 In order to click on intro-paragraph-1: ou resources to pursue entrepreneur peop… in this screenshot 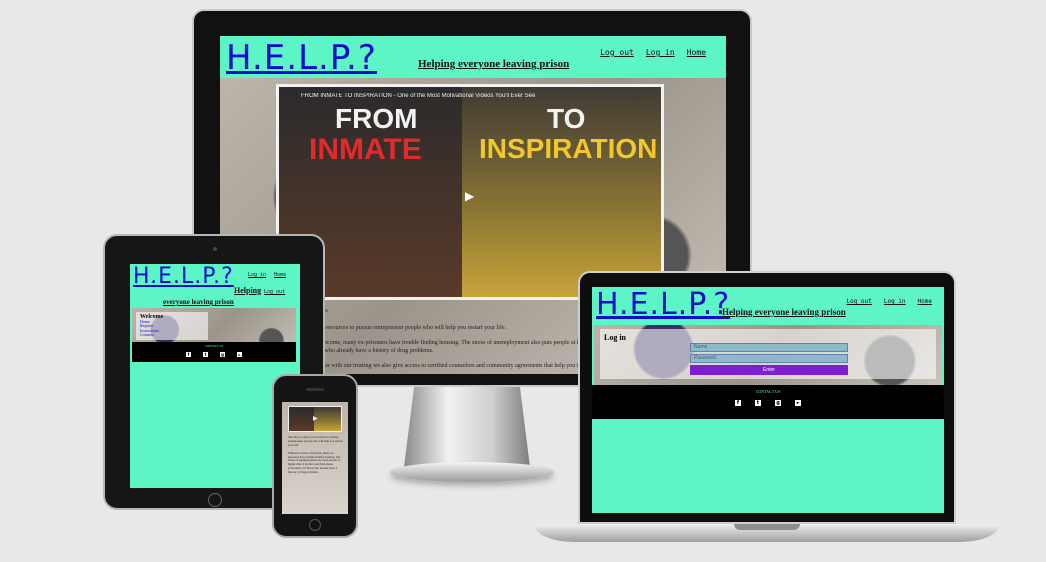, I will do `click(412, 327)`.